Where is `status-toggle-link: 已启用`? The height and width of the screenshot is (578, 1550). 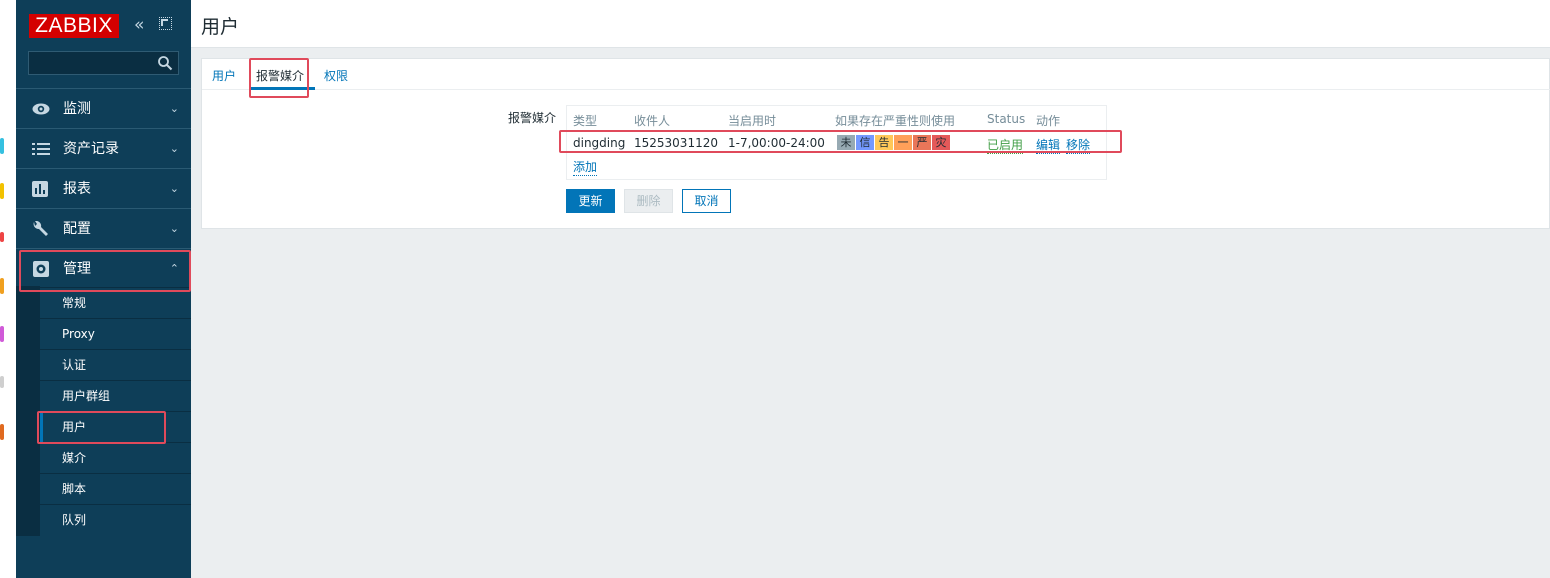 status-toggle-link: 已启用 is located at coordinates (1005, 145).